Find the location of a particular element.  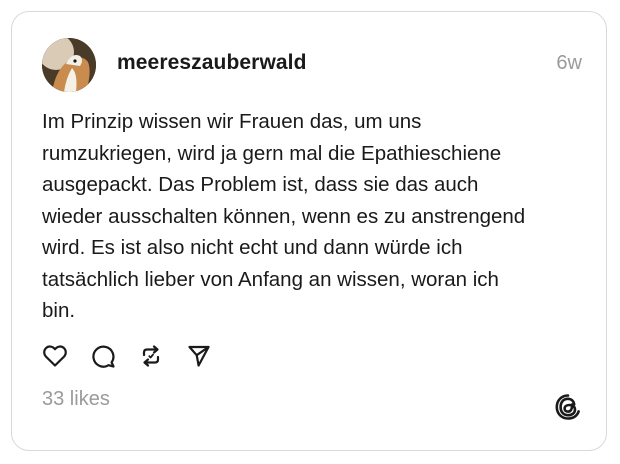

share-icon is located at coordinates (199, 356).